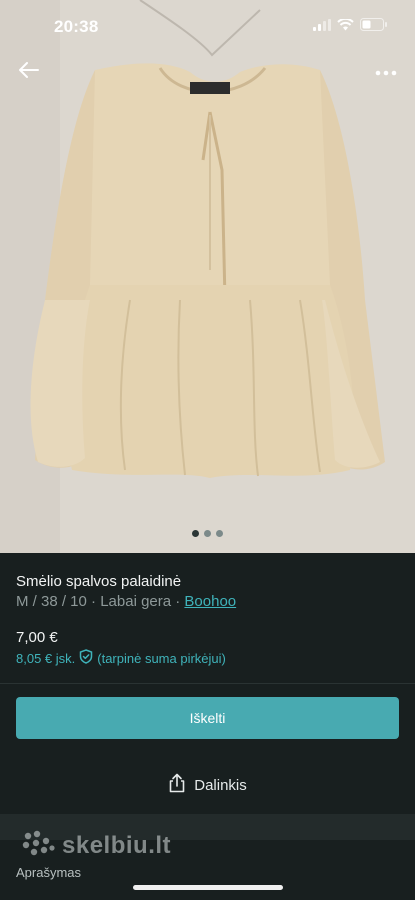 This screenshot has height=900, width=415. I want to click on watermark: skelbiu.lt, so click(96, 845).